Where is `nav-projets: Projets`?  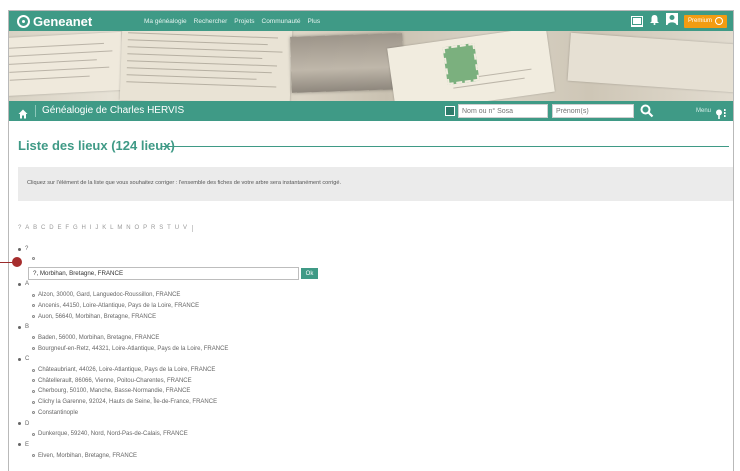 nav-projets: Projets is located at coordinates (244, 21).